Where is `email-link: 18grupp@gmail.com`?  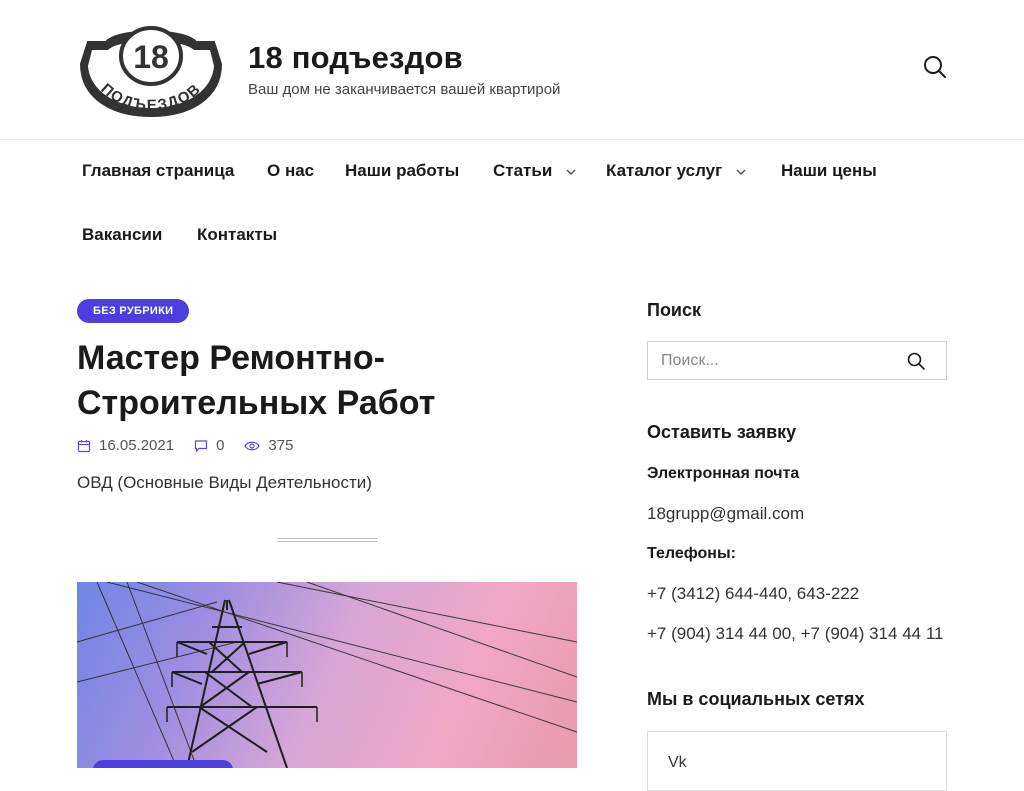 email-link: 18grupp@gmail.com is located at coordinates (725, 514).